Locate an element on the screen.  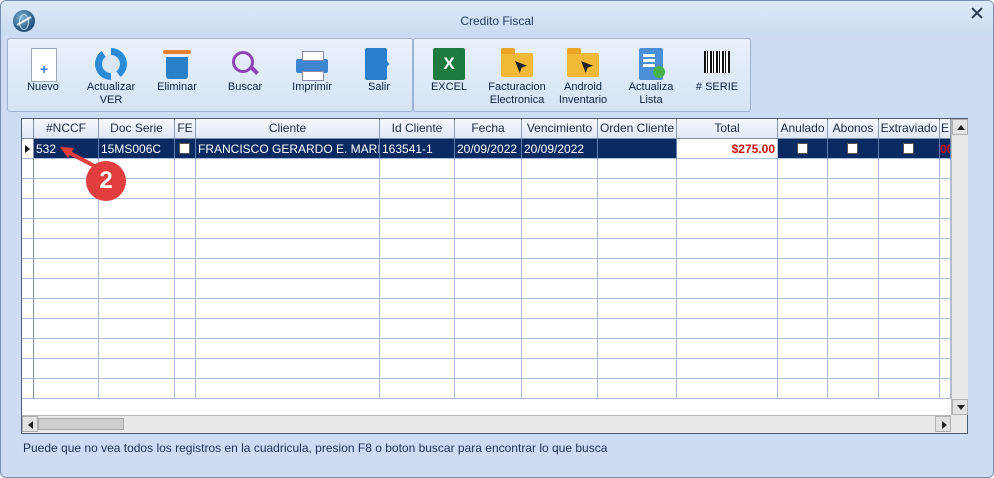
col-header-abonos: Abonos is located at coordinates (853, 128).